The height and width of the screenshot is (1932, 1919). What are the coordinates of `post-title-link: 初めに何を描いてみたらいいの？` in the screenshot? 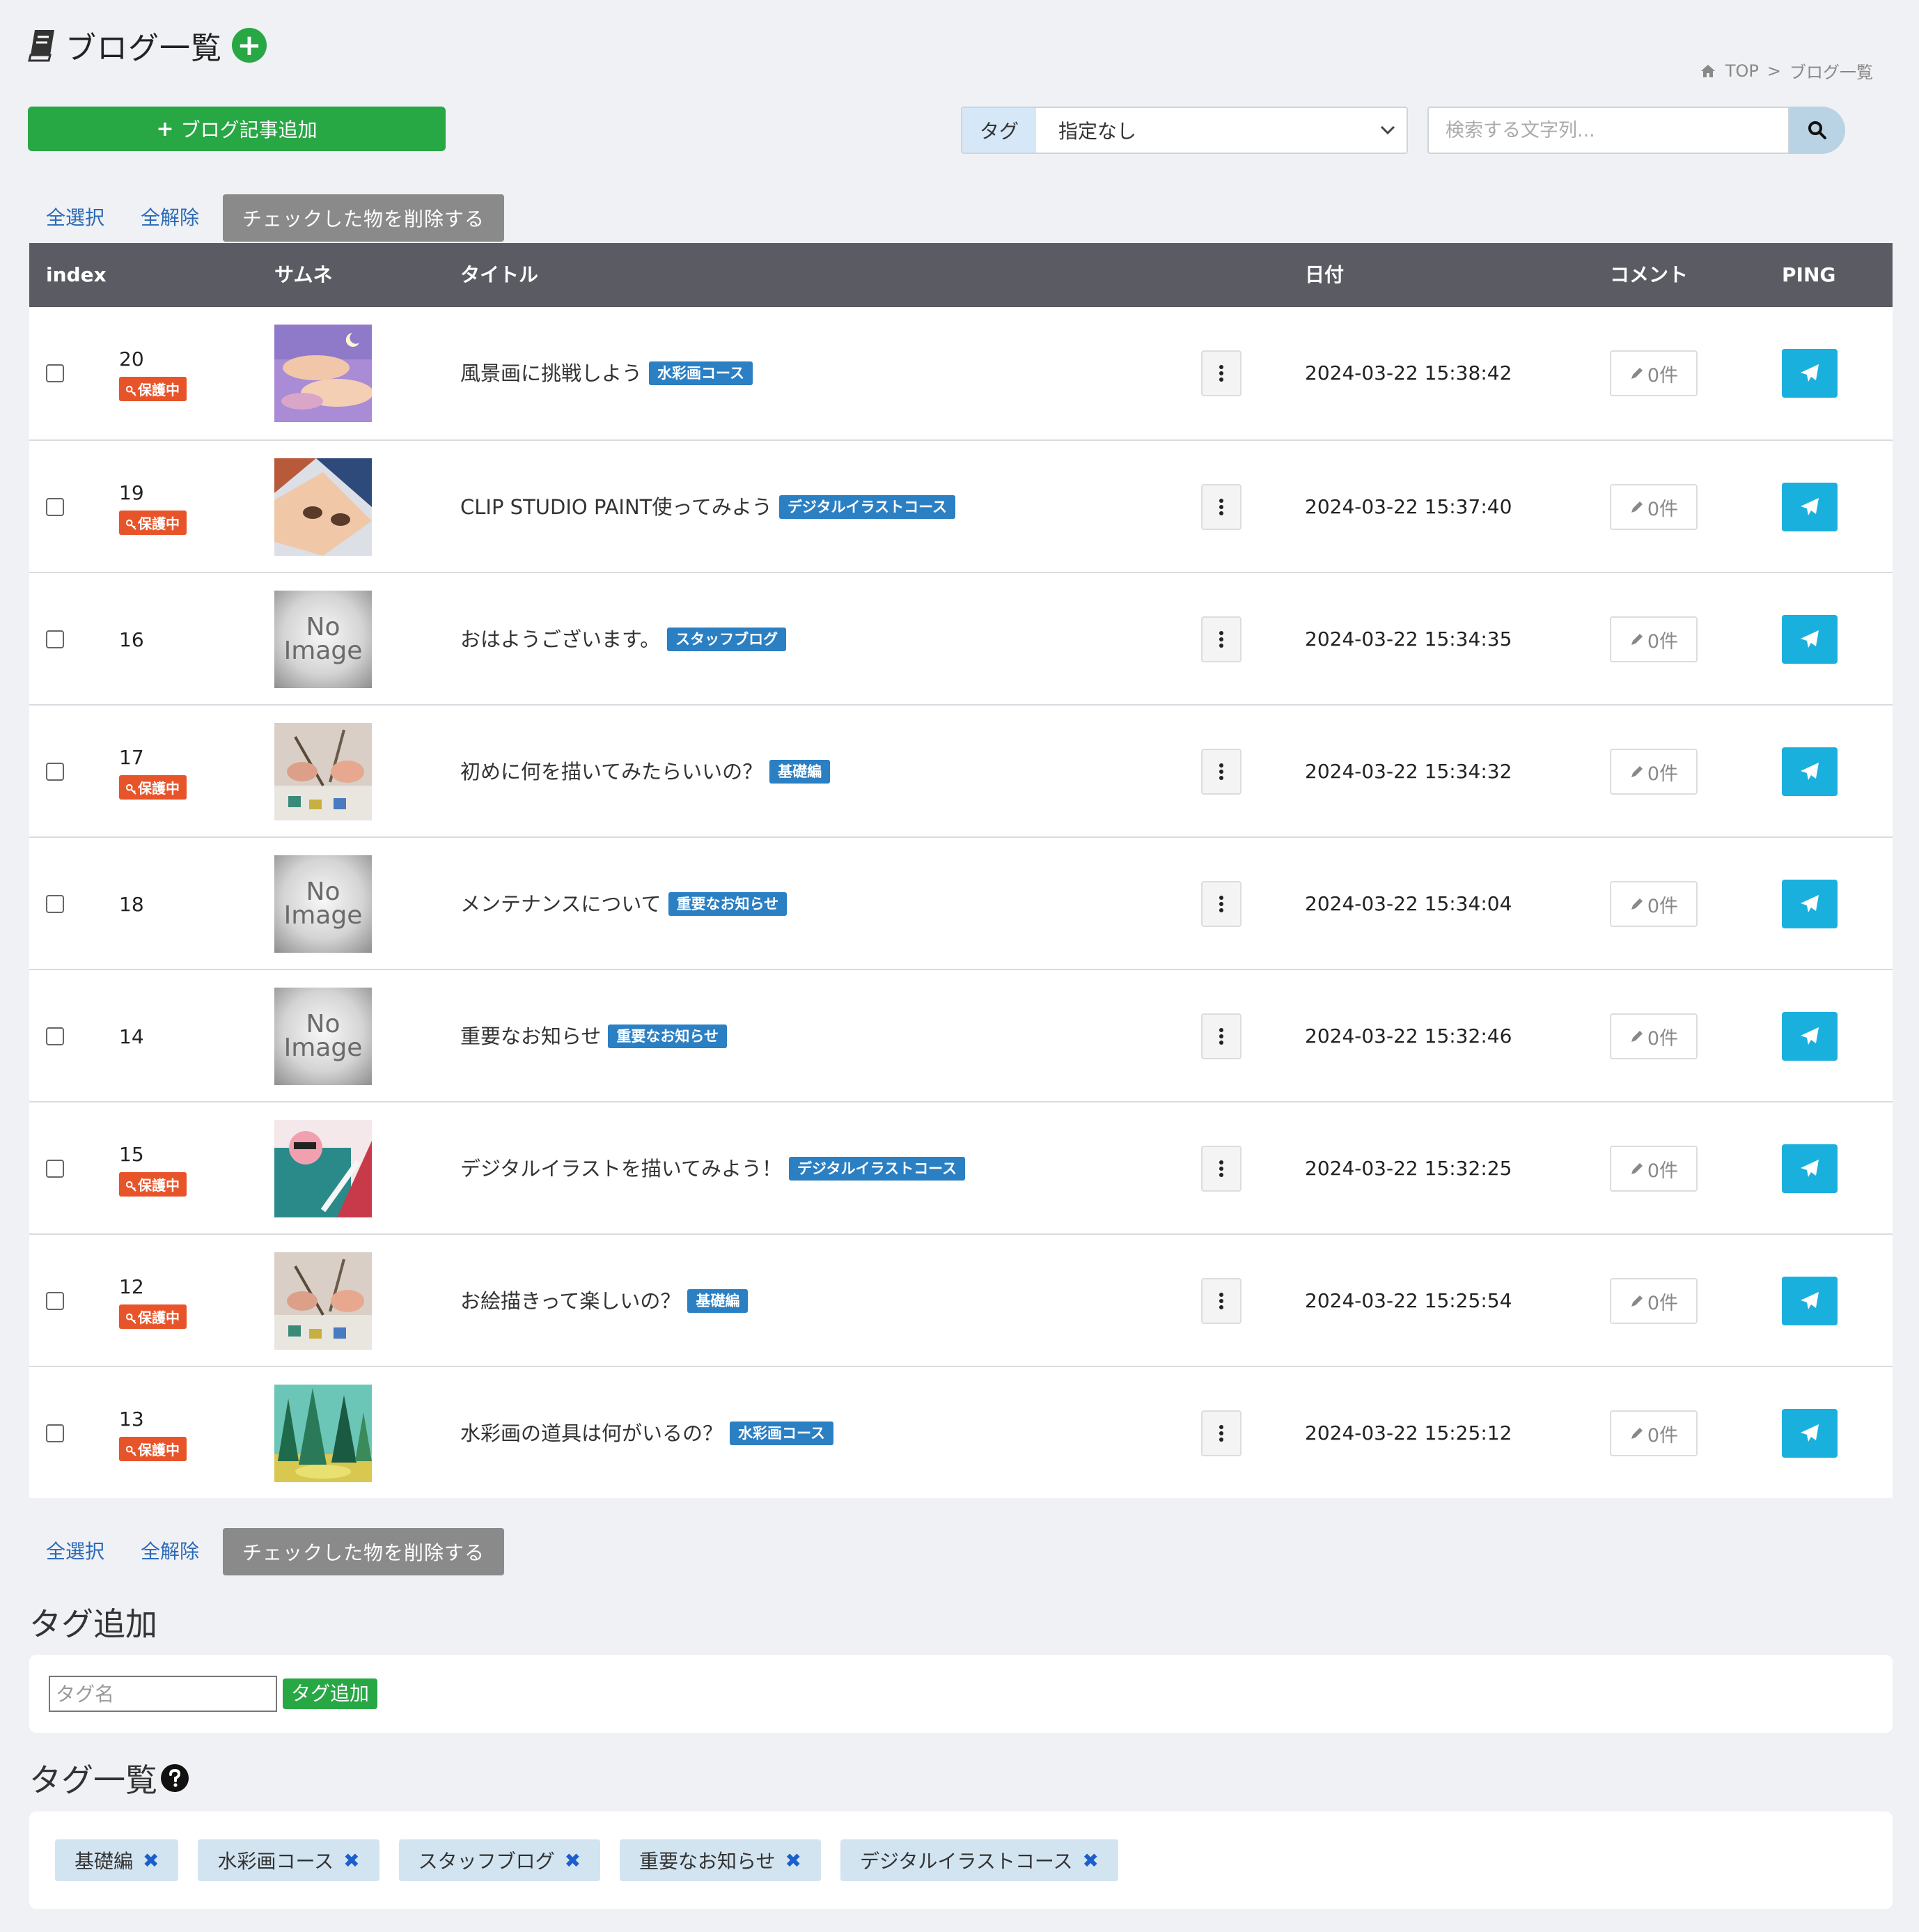 It's located at (611, 772).